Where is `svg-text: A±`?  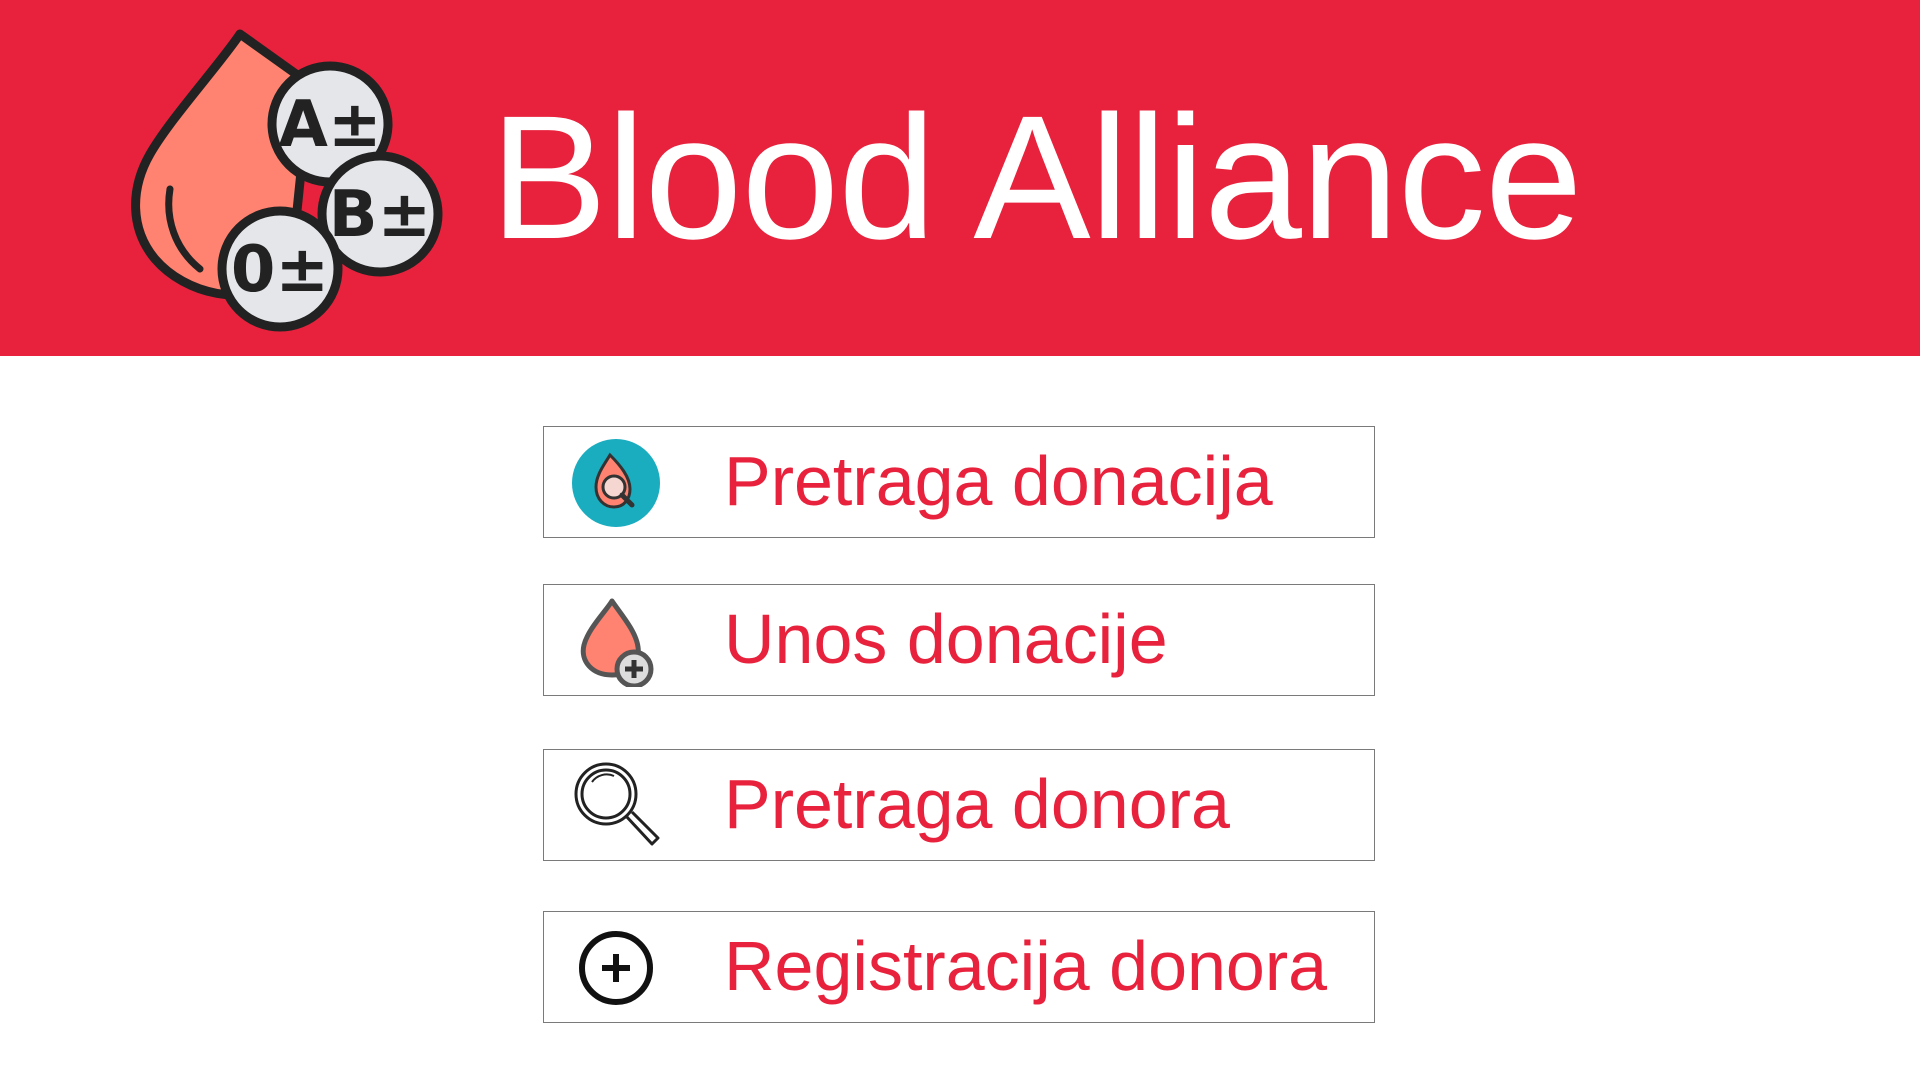 svg-text: A± is located at coordinates (329, 125).